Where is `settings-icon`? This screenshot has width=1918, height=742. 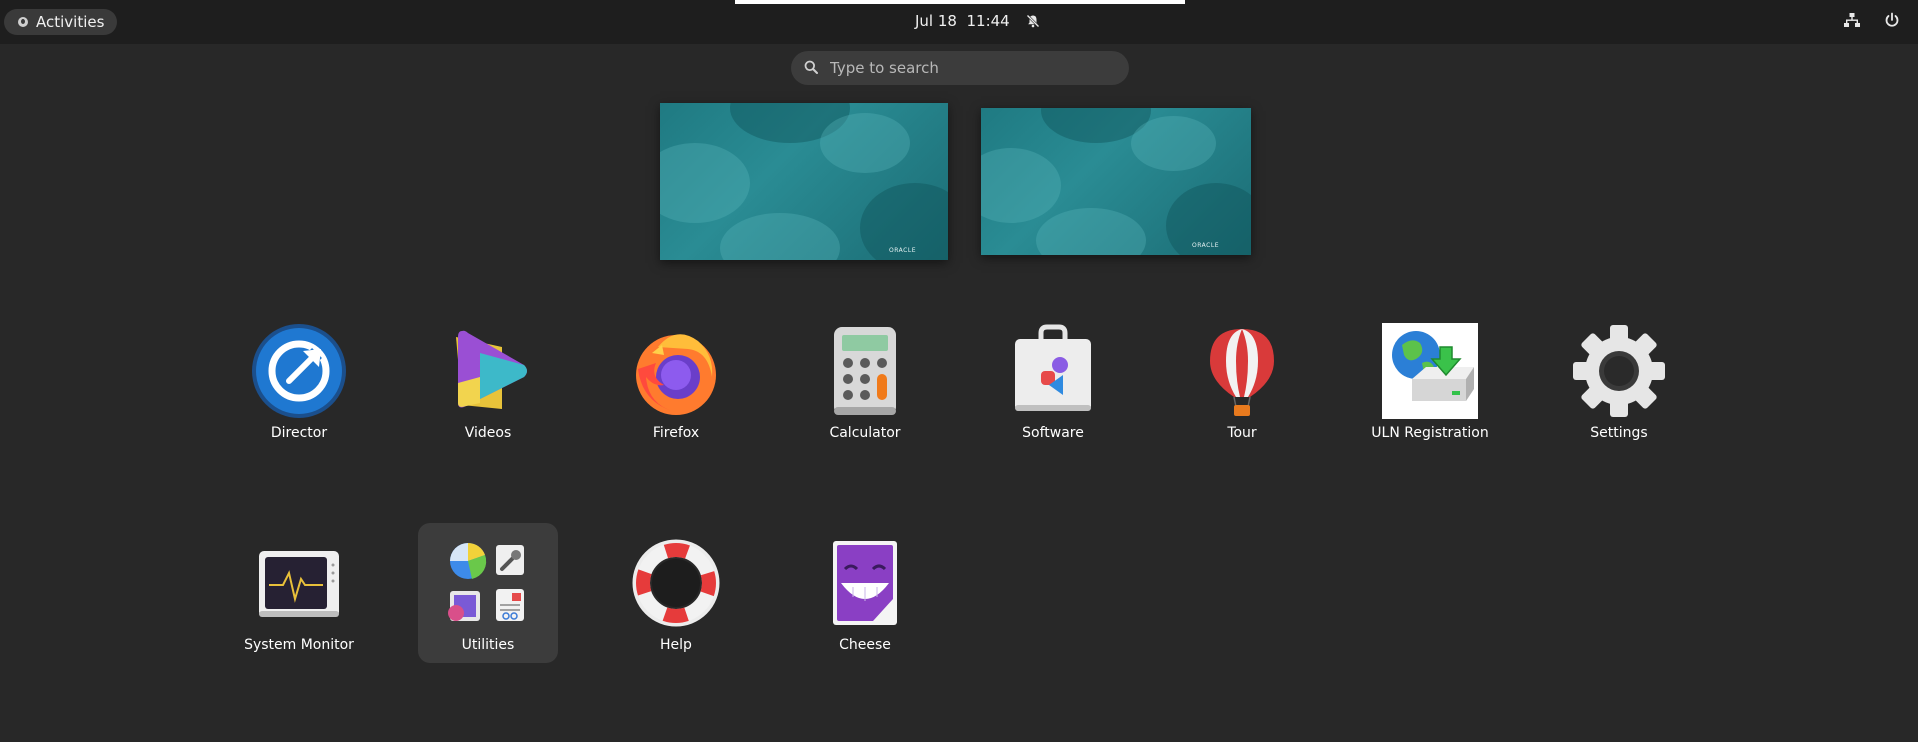
settings-icon is located at coordinates (1619, 371).